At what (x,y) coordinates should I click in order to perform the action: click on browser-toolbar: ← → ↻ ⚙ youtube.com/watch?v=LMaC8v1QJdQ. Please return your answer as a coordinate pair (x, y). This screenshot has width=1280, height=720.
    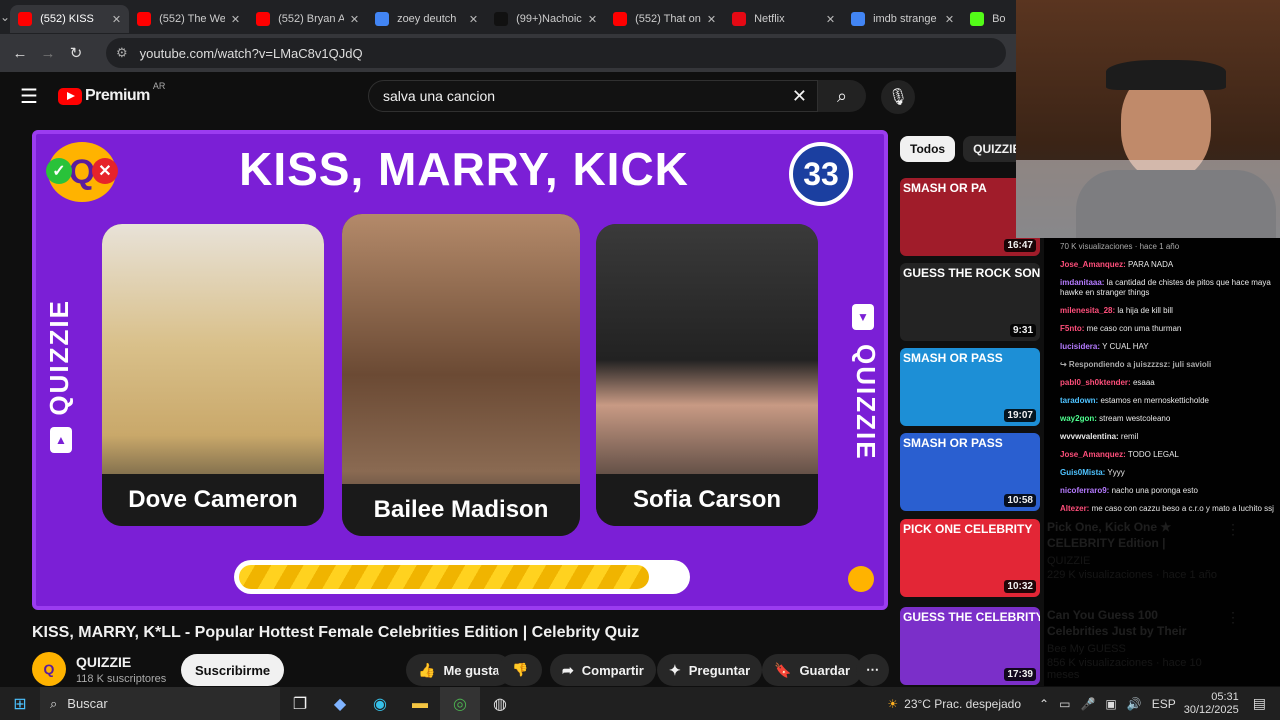
    Looking at the image, I should click on (508, 53).